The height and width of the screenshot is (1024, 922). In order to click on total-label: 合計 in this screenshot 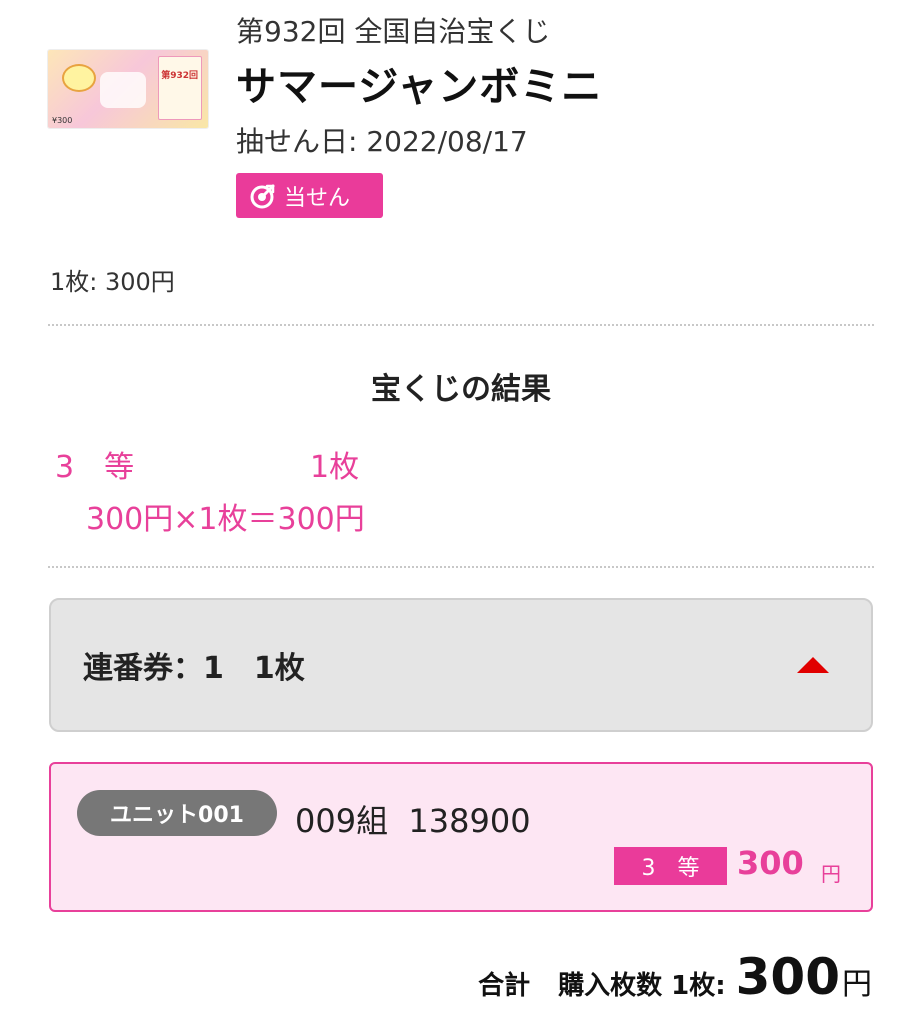, I will do `click(504, 986)`.